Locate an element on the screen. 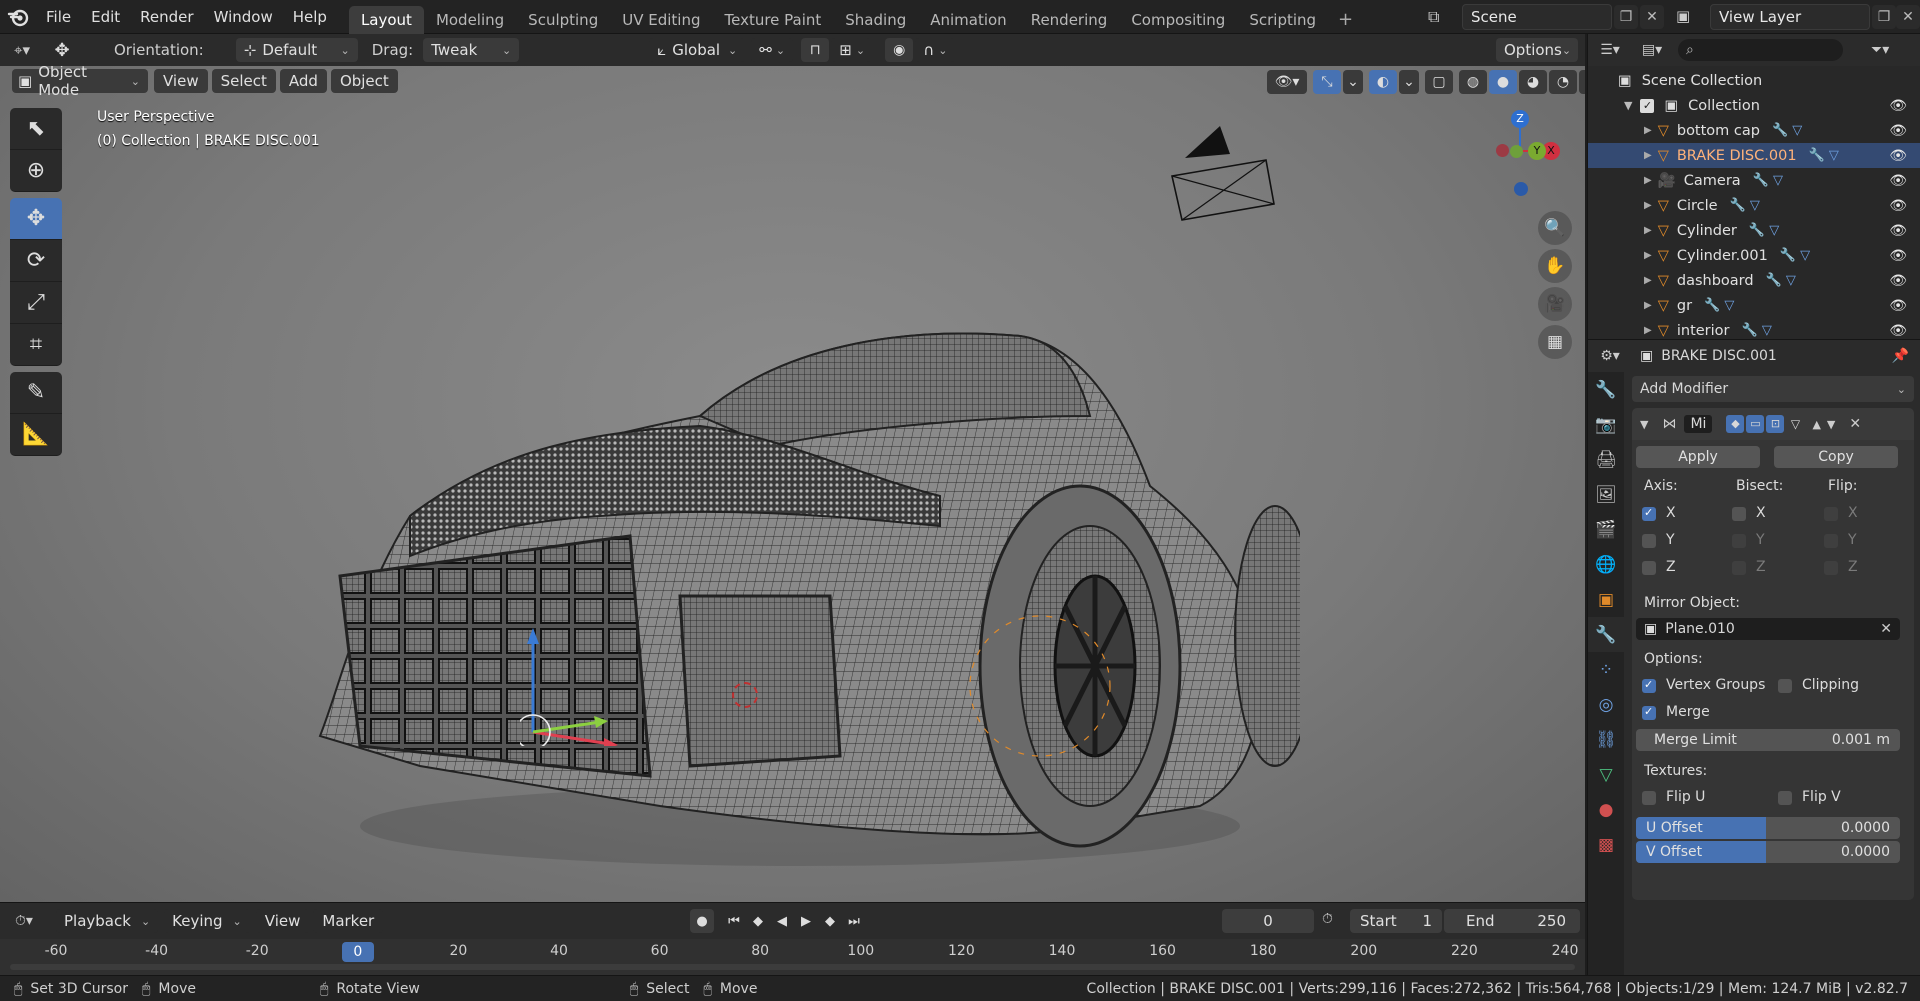  tab-rendering: Rendering is located at coordinates (1069, 20).